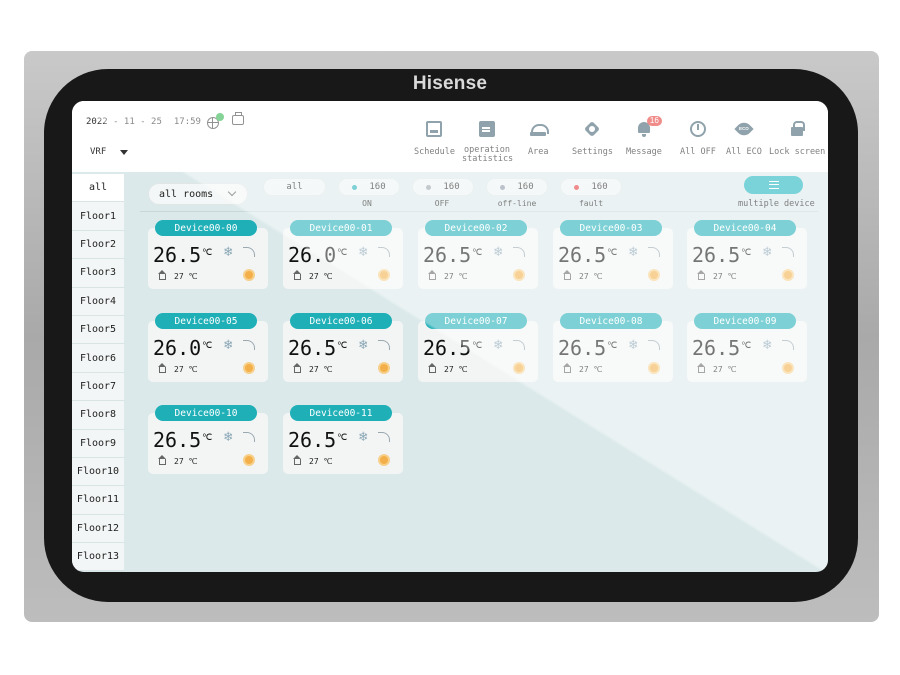 The image size is (900, 675). I want to click on device-name: Device00-08, so click(611, 321).